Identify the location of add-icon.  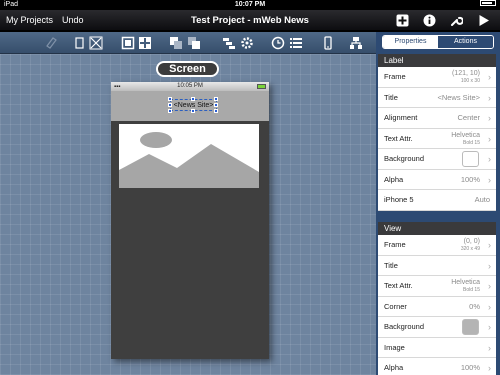
(402, 20).